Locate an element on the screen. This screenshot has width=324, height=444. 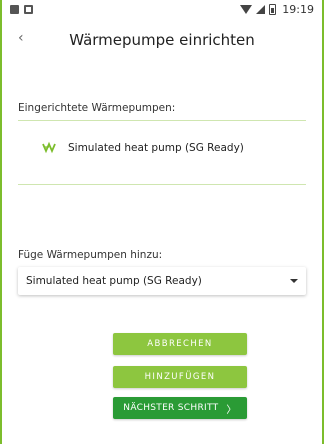
image-notification-icon is located at coordinates (14, 9).